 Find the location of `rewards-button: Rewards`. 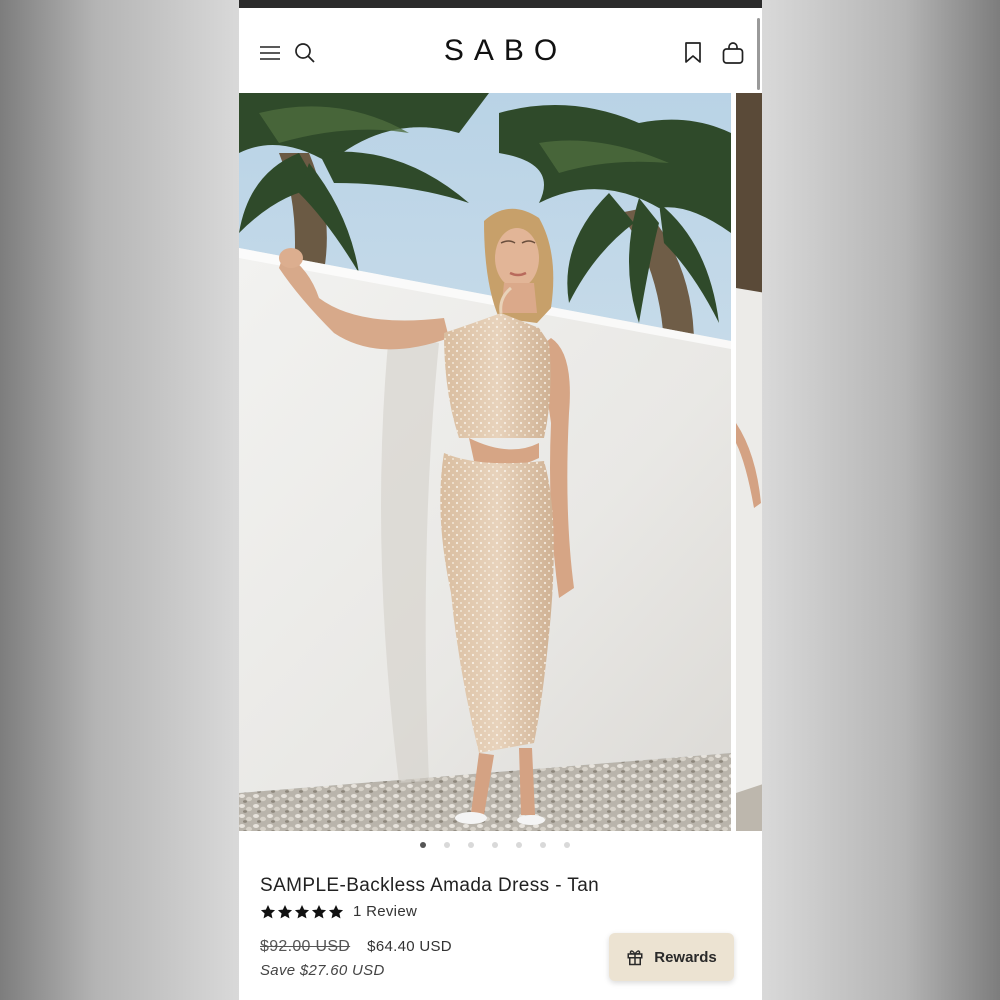

rewards-button: Rewards is located at coordinates (671, 957).